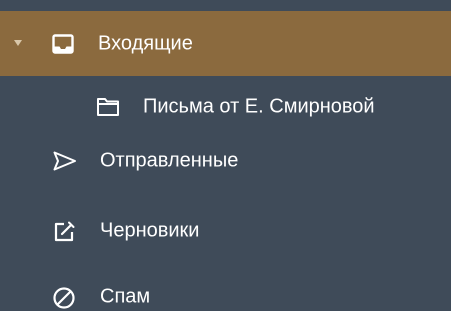  I want to click on folder-item-drafts: Черновики, so click(225, 231).